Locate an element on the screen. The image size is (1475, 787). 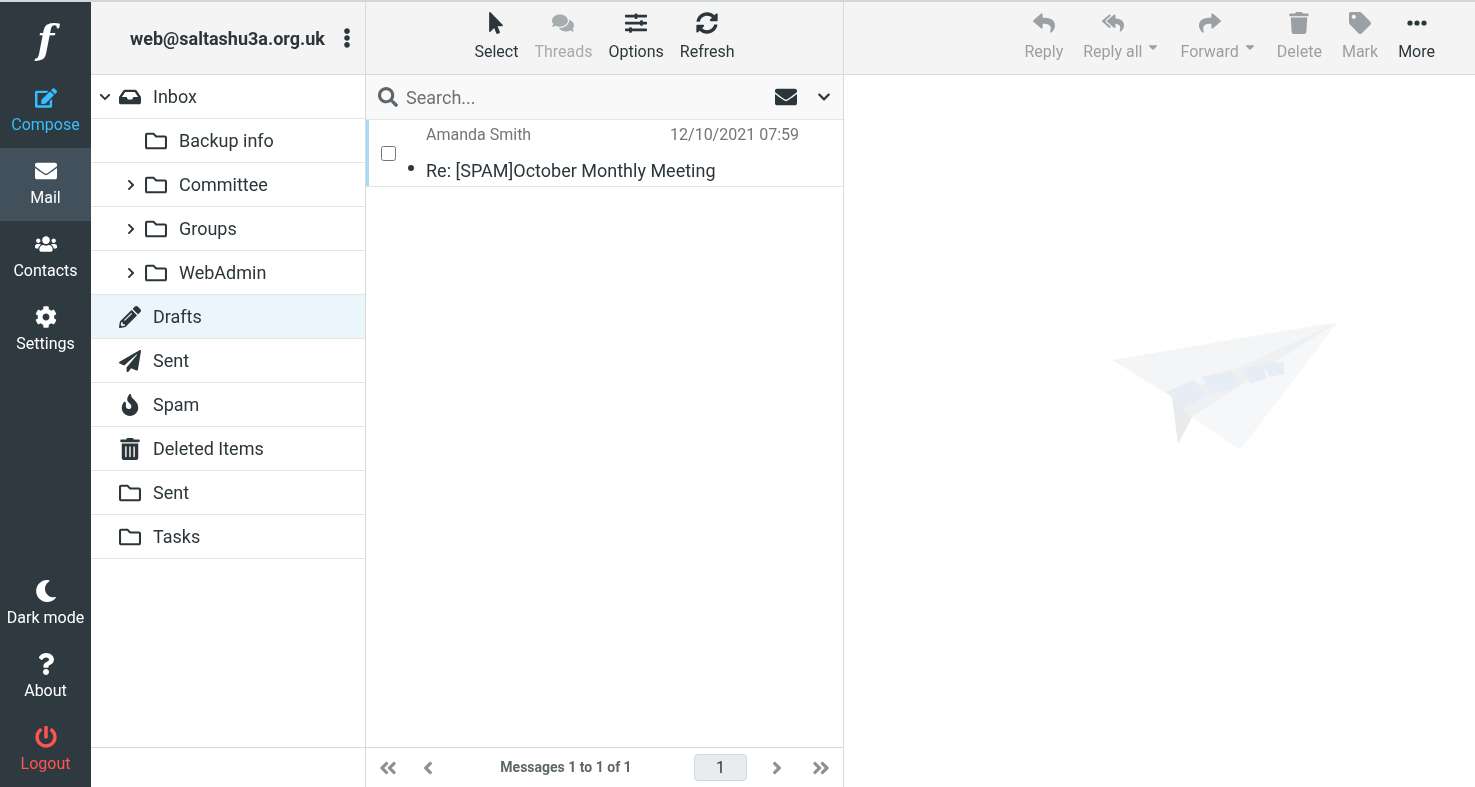
paper-plane-icon is located at coordinates (130, 360).